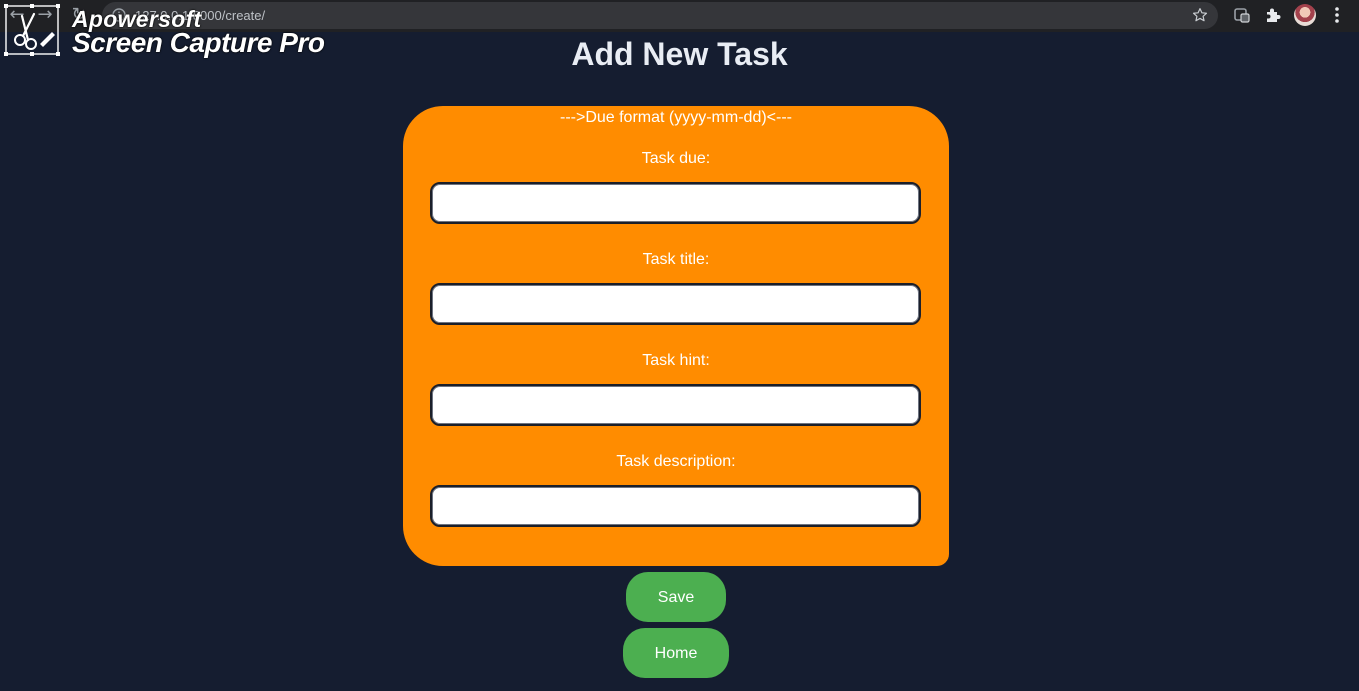 The height and width of the screenshot is (691, 1359). What do you see at coordinates (1305, 15) in the screenshot?
I see `avatar` at bounding box center [1305, 15].